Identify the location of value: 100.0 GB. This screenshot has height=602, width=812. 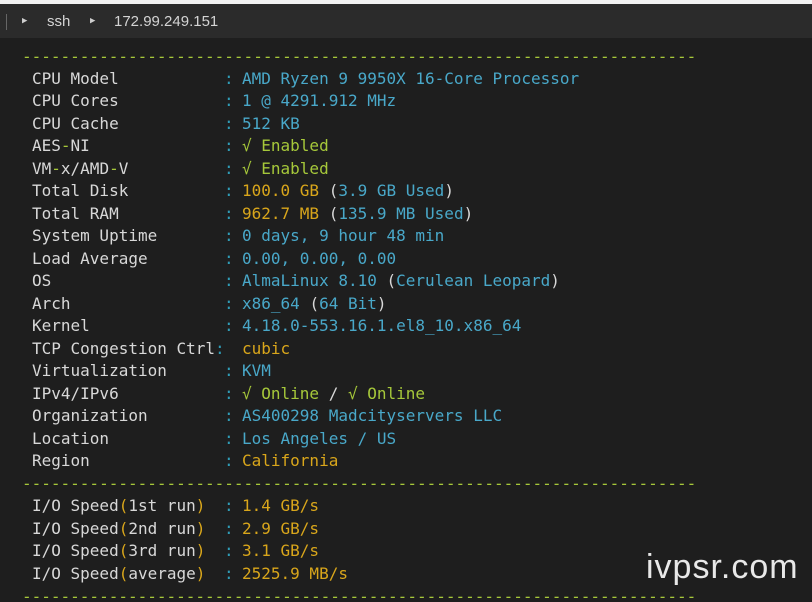
(281, 190).